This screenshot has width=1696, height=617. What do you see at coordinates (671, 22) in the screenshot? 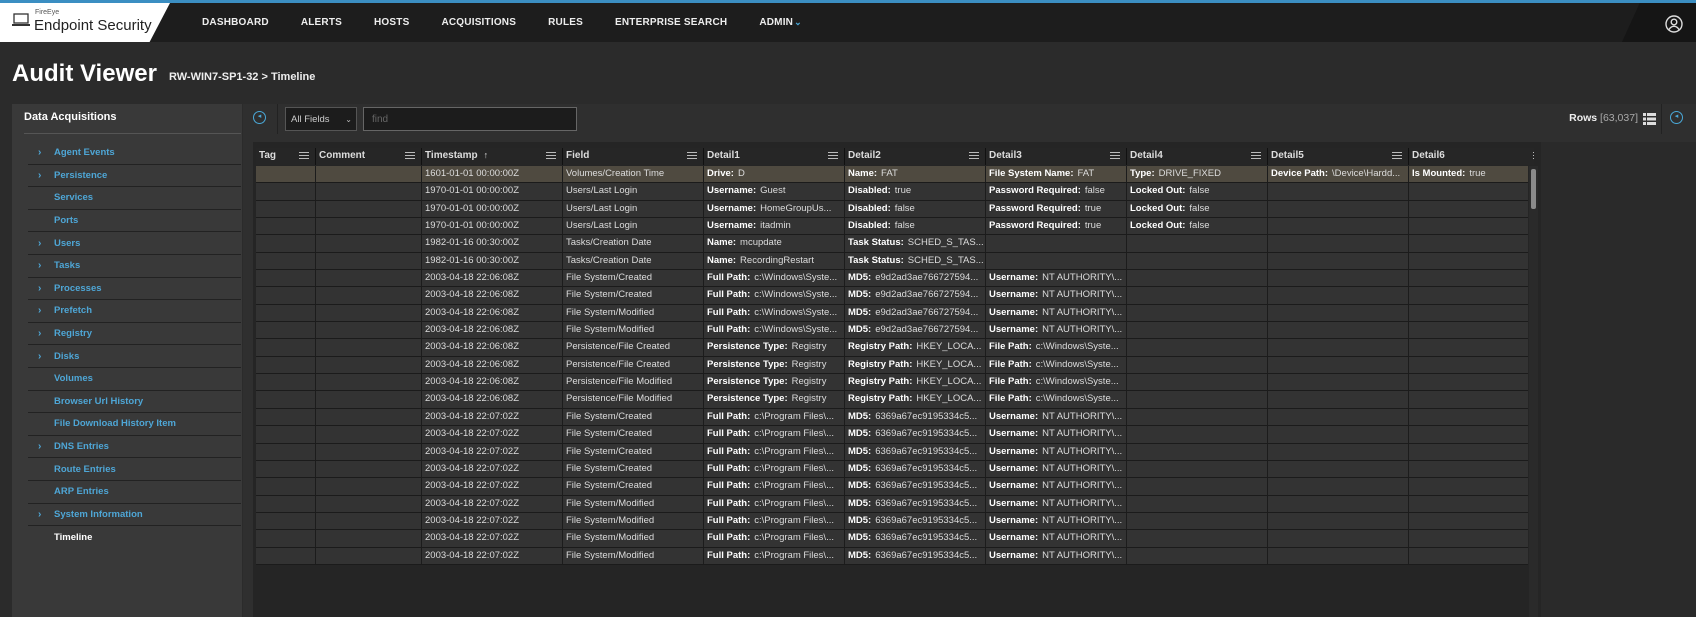
I see `nav-item-enterprise-search: ENTERPRISE SEARCH` at bounding box center [671, 22].